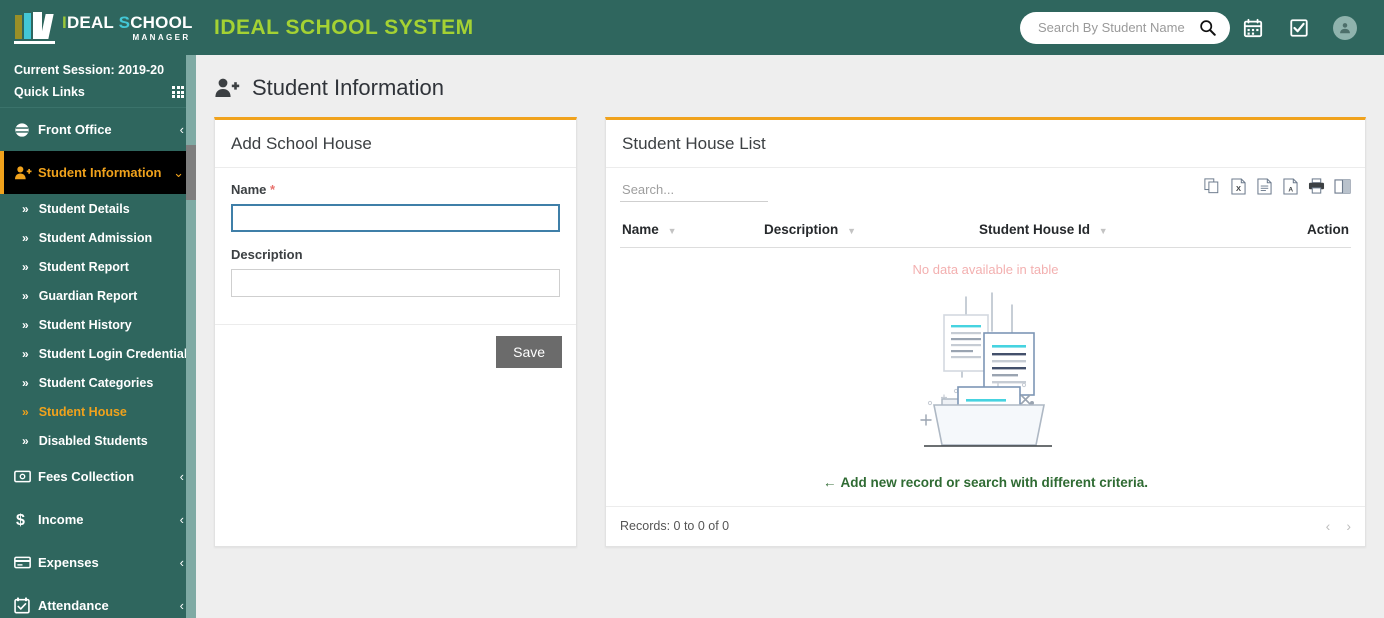 This screenshot has width=1384, height=618. Describe the element at coordinates (1207, 28) in the screenshot. I see `search-icon` at that location.